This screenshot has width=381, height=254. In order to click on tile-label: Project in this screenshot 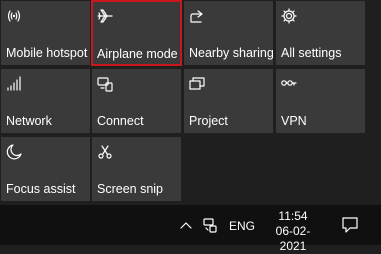, I will do `click(208, 121)`.